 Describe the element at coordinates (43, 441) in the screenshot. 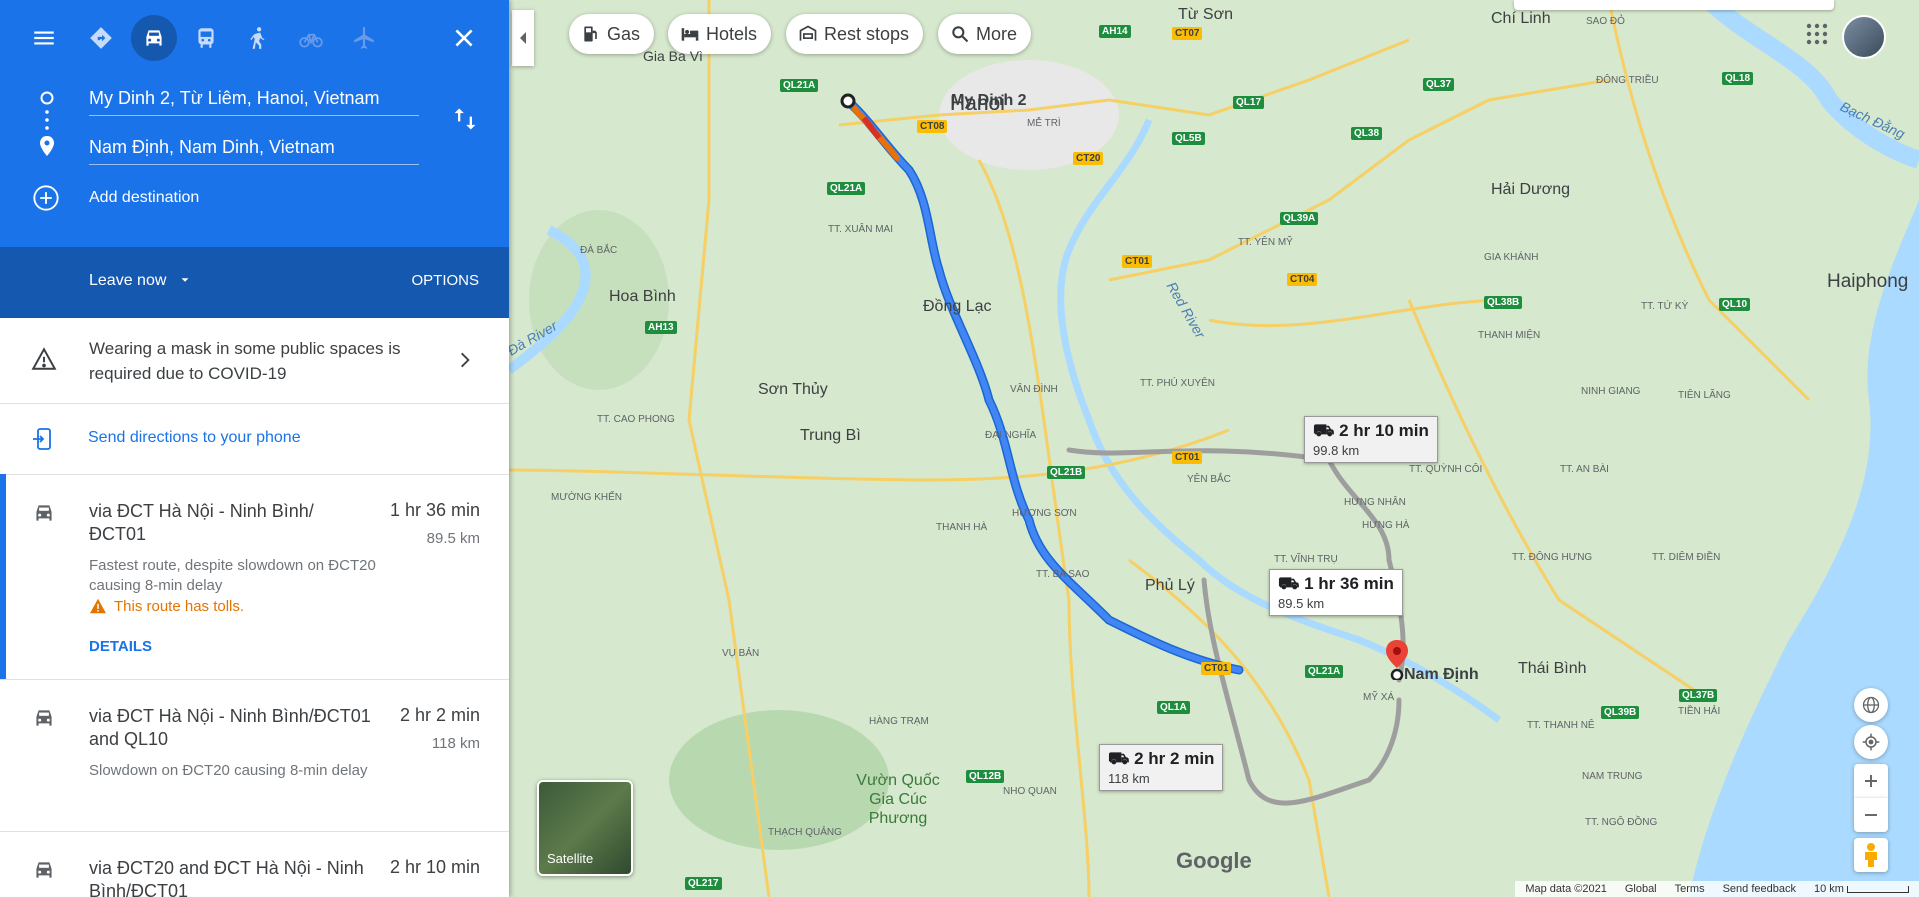

I see `send-to-phone-icon` at that location.